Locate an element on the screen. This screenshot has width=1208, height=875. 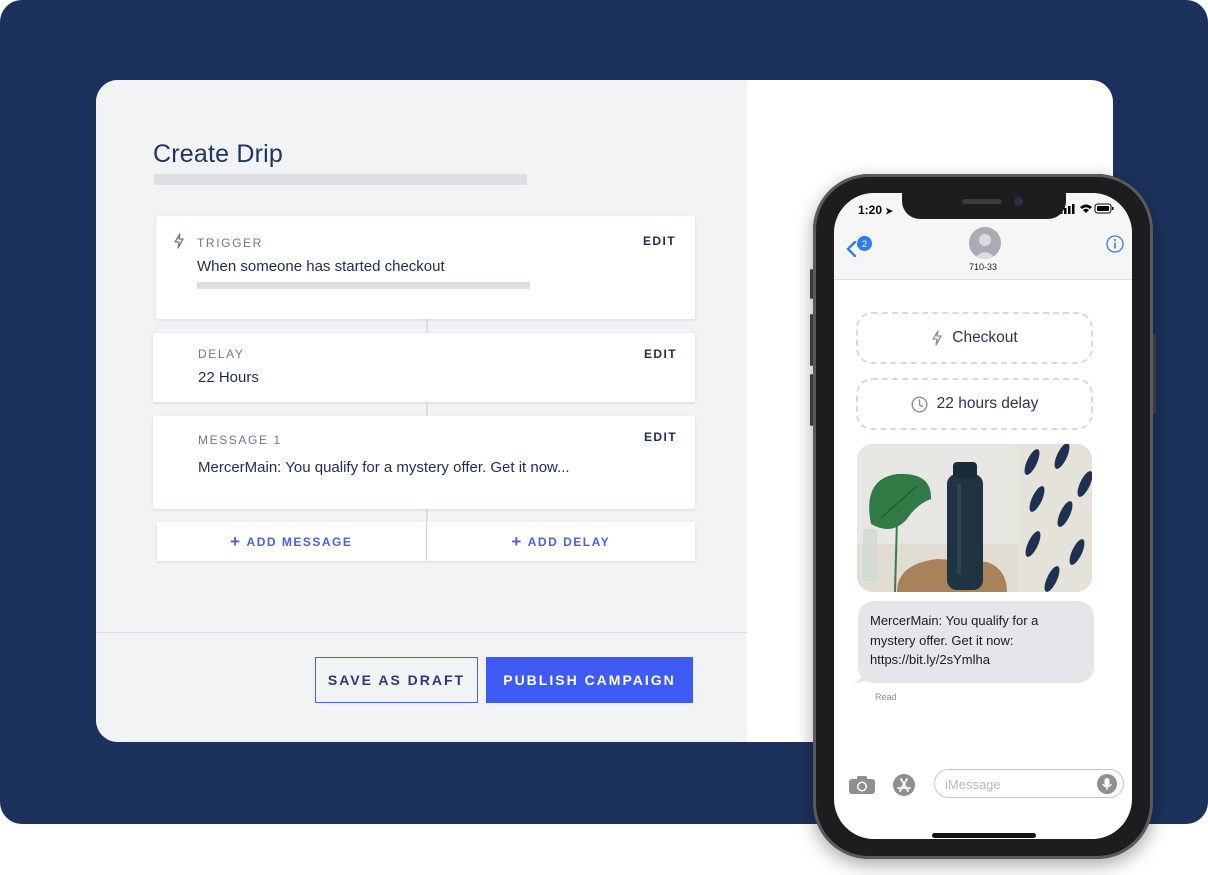
step-text: 22 Hours is located at coordinates (228, 377).